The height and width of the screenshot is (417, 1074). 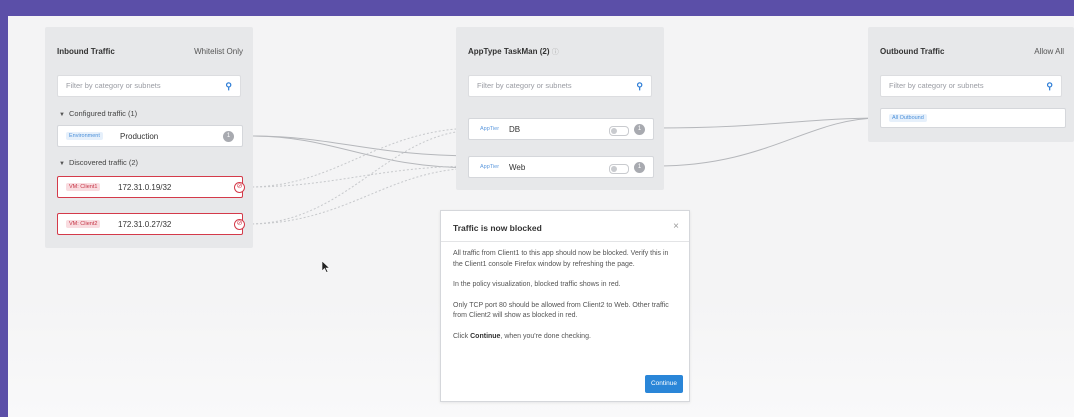 What do you see at coordinates (509, 51) in the screenshot?
I see `apptype-title: AppType TaskMan (2)` at bounding box center [509, 51].